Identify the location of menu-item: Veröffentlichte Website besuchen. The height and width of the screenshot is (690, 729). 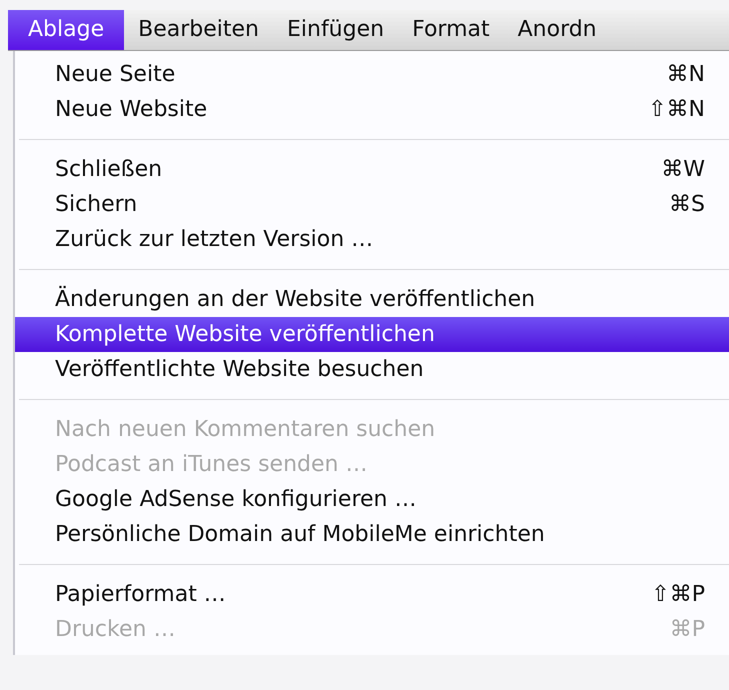
(372, 369).